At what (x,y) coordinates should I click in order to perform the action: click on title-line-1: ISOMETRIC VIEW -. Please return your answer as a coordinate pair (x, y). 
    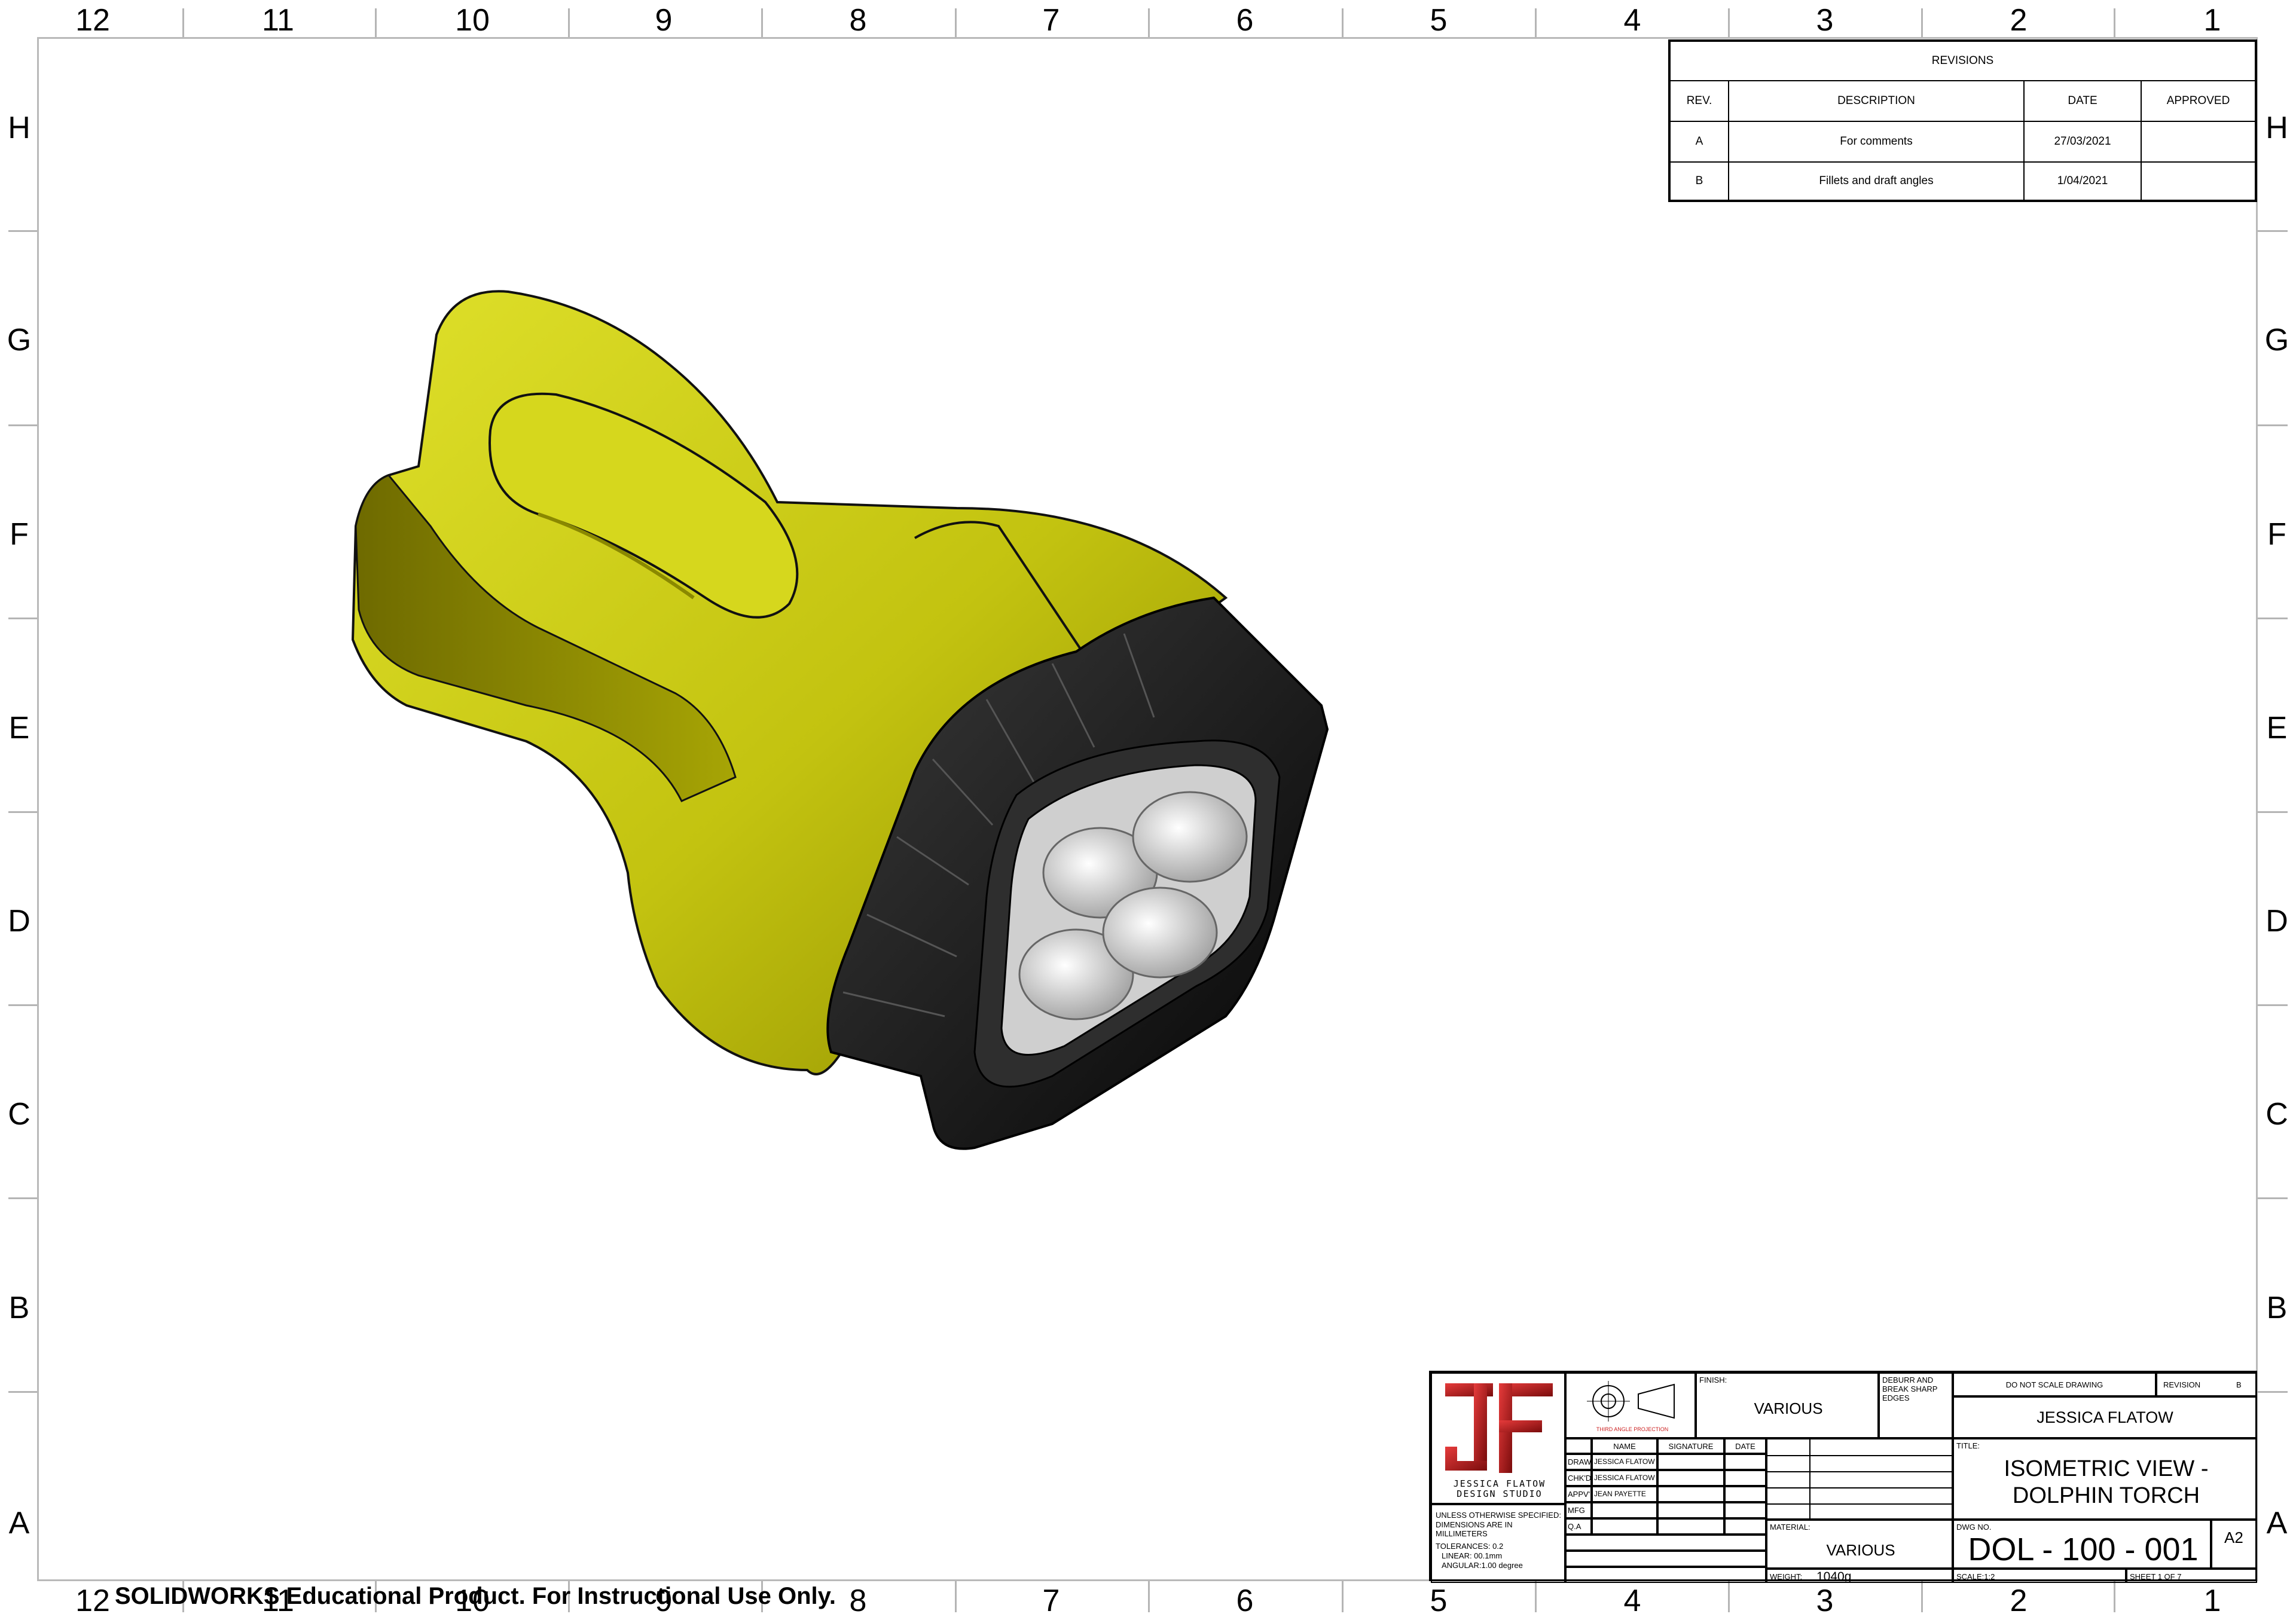
    Looking at the image, I should click on (2106, 1469).